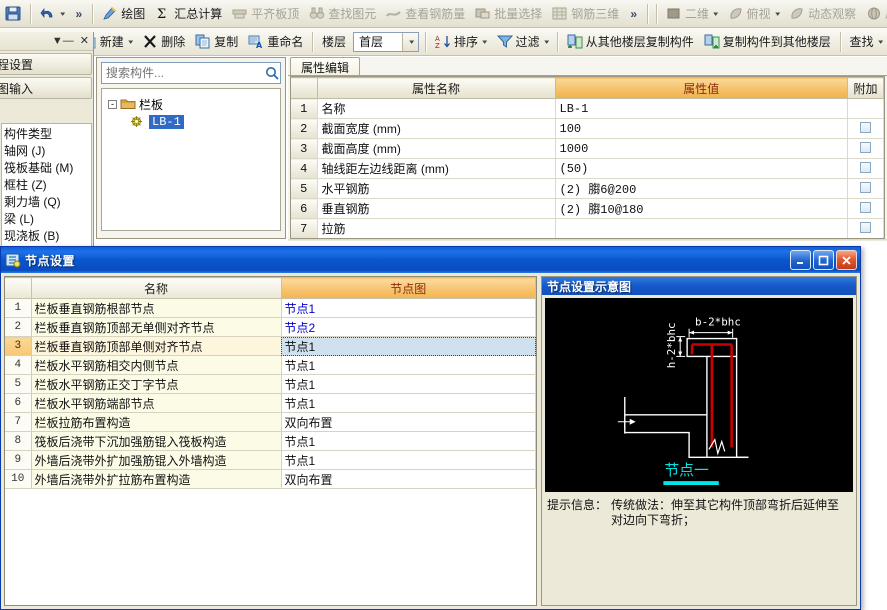 This screenshot has height=610, width=887. Describe the element at coordinates (265, 14) in the screenshot. I see `flush-slab-top-button: 平齐板顶` at that location.